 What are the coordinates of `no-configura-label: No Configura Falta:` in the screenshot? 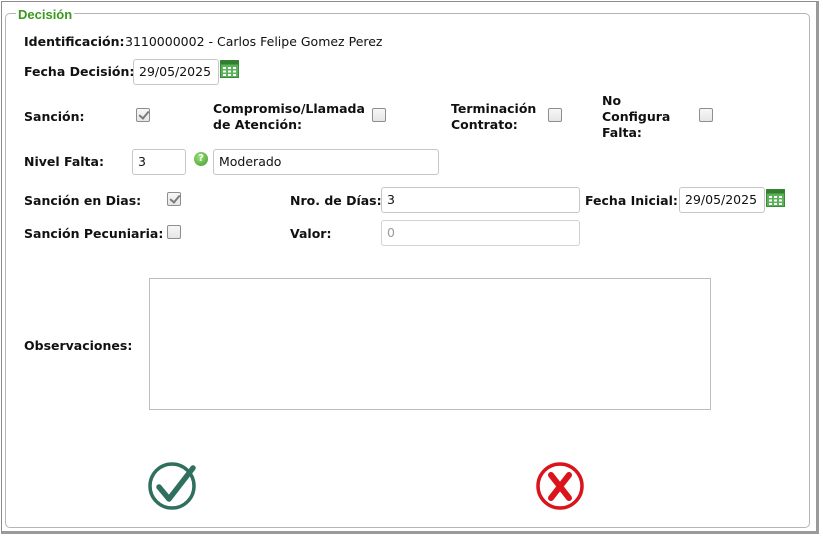 It's located at (636, 117).